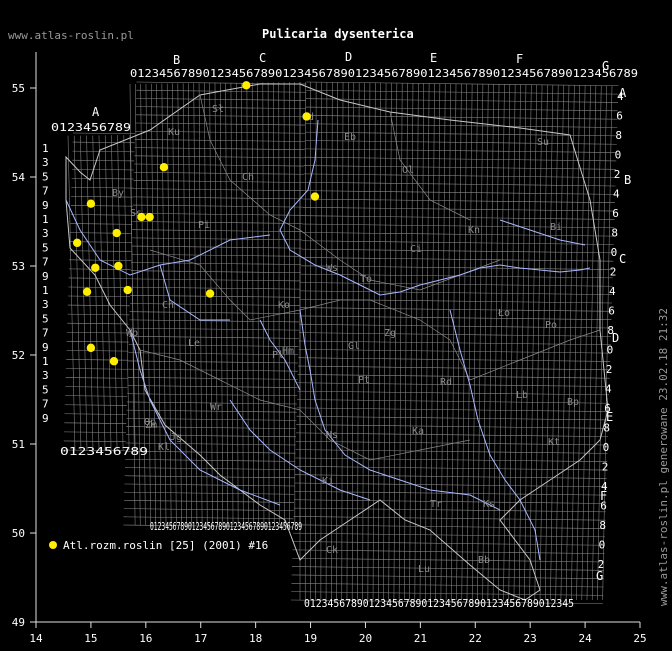  What do you see at coordinates (226, 526) in the screenshot?
I see `bottom-grid-digits-b: 0123456789012345678901234567890123456789` at bounding box center [226, 526].